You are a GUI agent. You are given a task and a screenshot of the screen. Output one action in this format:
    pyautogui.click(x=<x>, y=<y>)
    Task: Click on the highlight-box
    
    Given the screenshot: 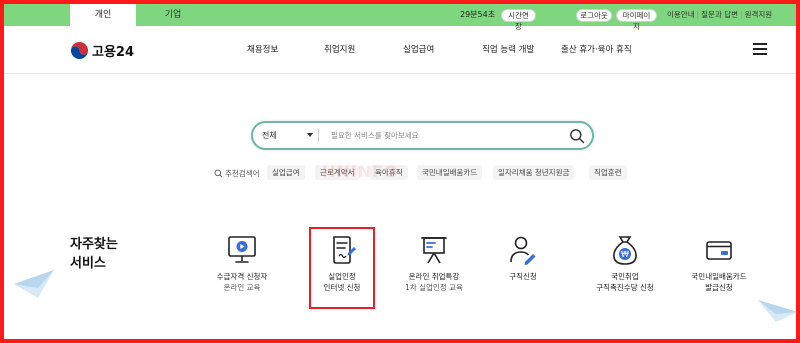 What is the action you would take?
    pyautogui.click(x=342, y=268)
    